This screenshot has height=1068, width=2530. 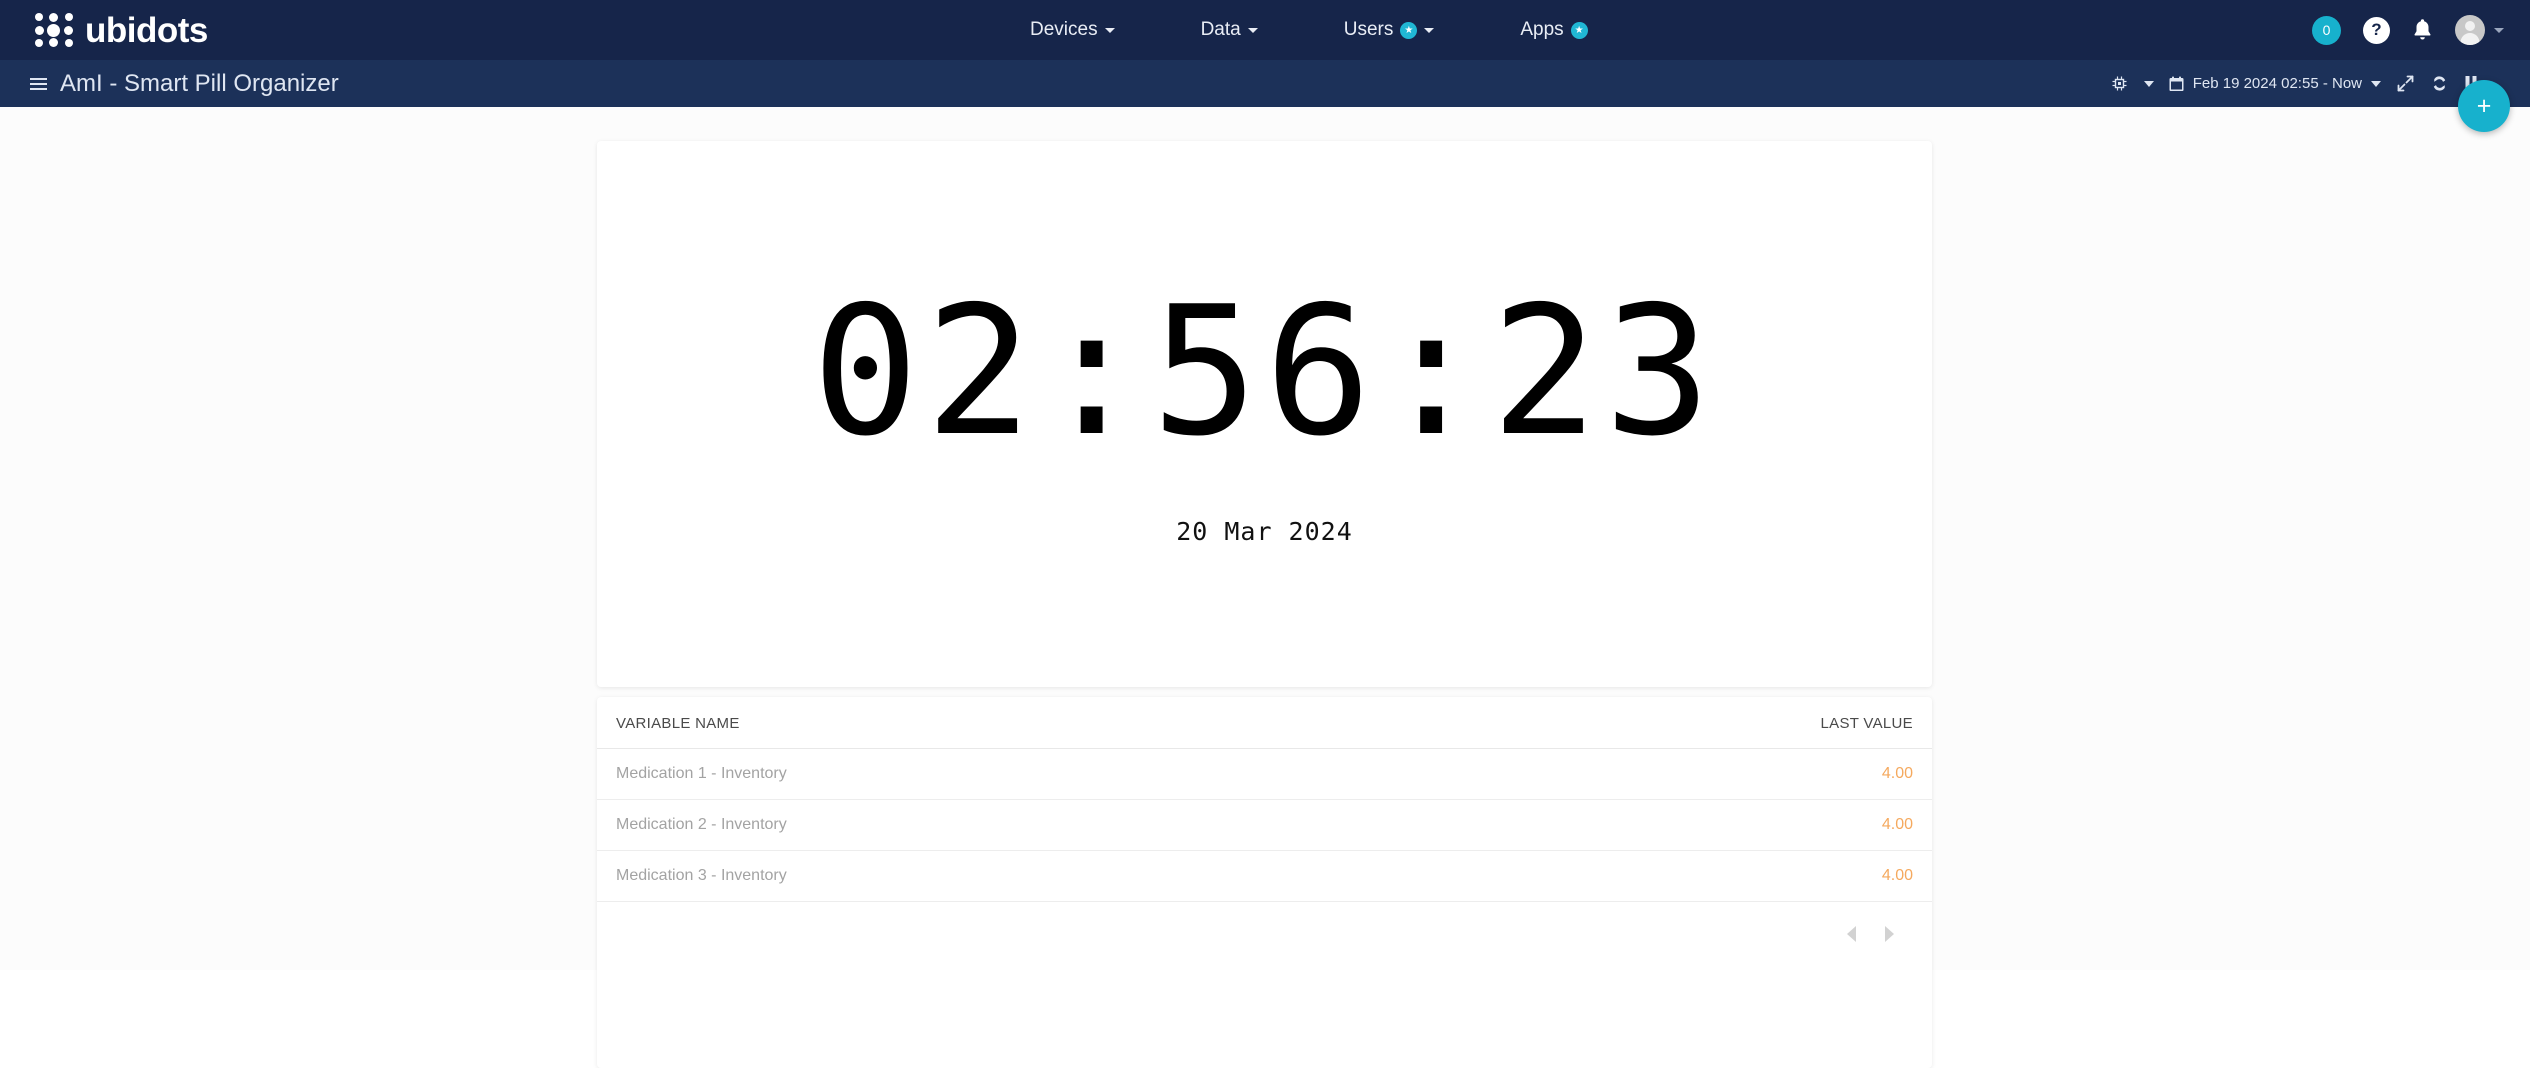 I want to click on toolbar-actions: Feb 19 2024 02:55 - Now, so click(x=2294, y=83).